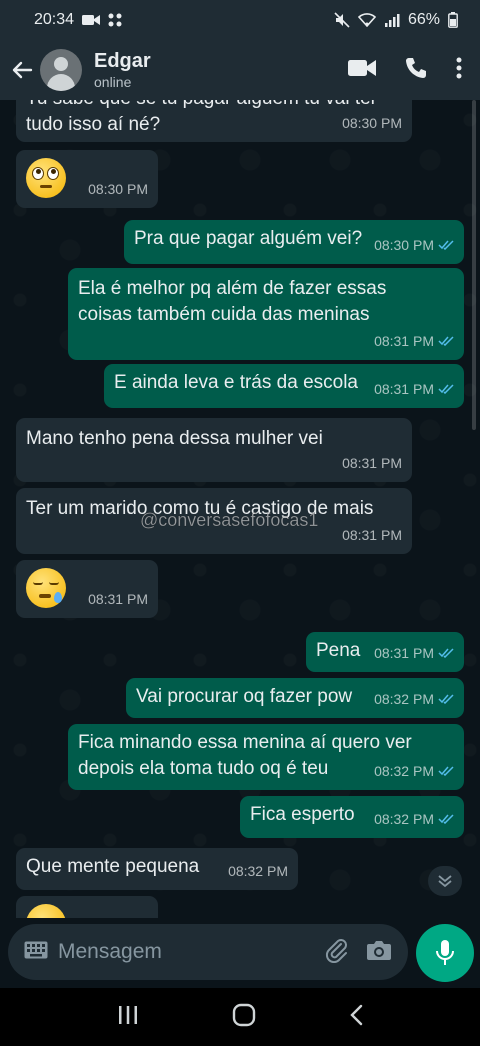 This screenshot has width=480, height=1046. I want to click on message-composer: Mensagem, so click(240, 953).